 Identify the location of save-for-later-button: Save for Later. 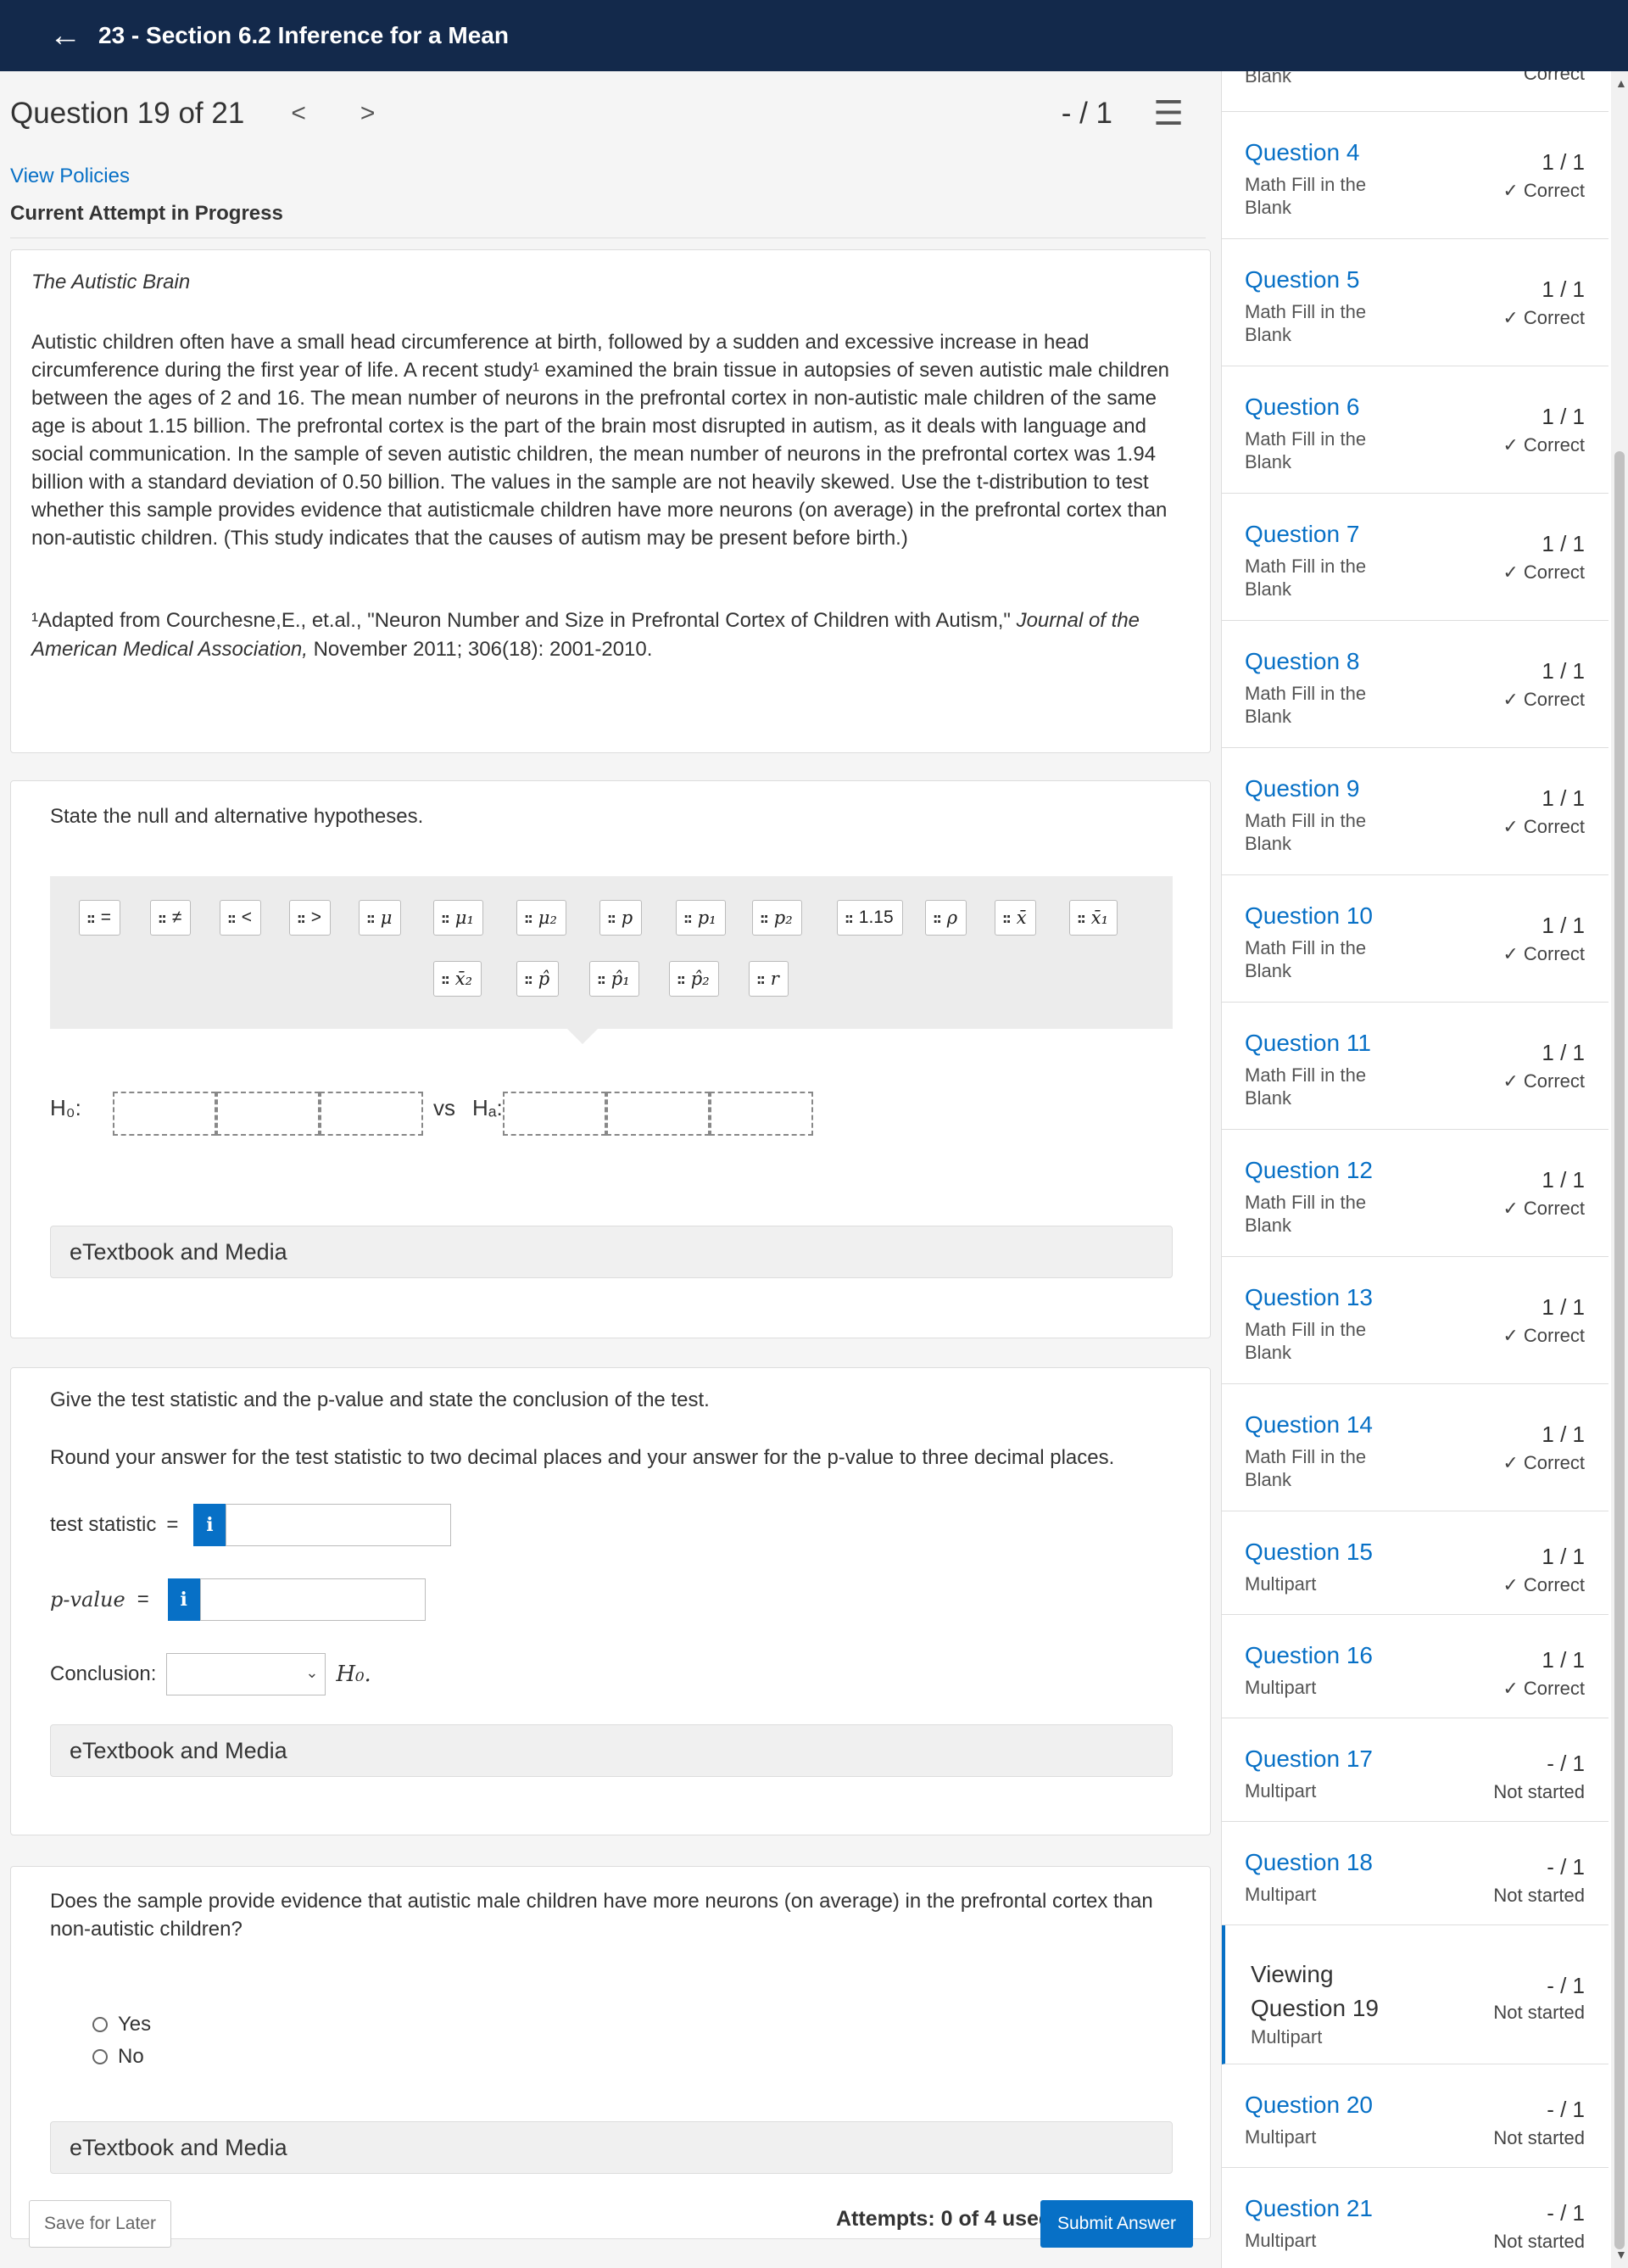
(100, 2224).